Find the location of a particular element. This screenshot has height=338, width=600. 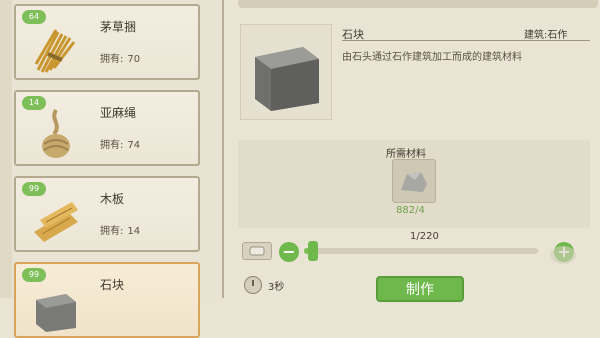

wood-plank-icon is located at coordinates (56, 222).